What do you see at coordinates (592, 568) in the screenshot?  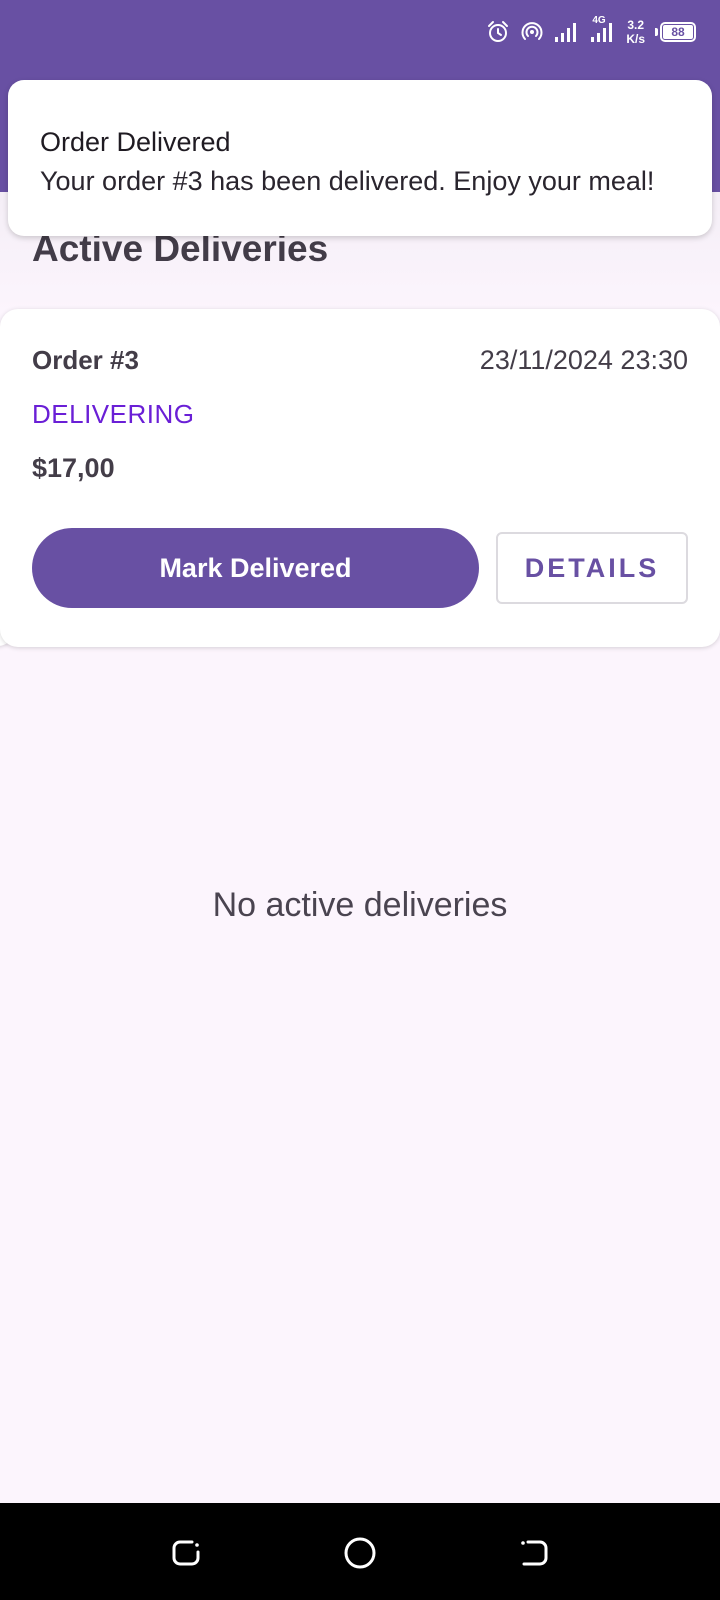 I see `details-button: DETAILS` at bounding box center [592, 568].